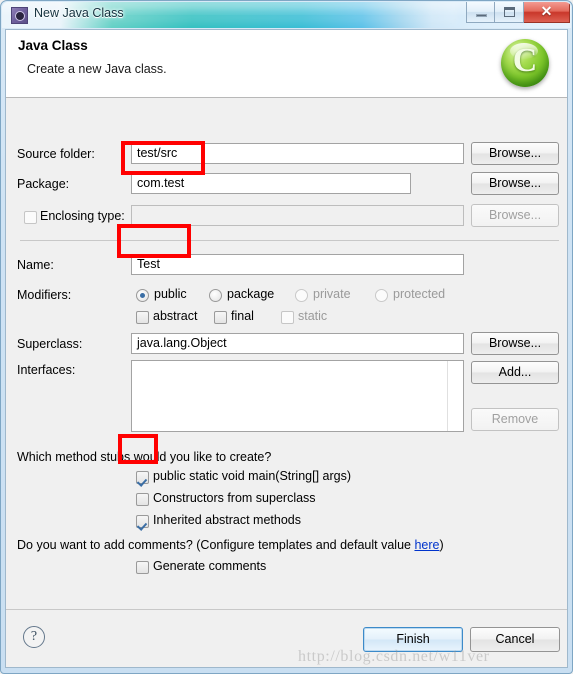 This screenshot has width=573, height=674. Describe the element at coordinates (515, 419) in the screenshot. I see `interfaces-remove-button: Remove` at that location.